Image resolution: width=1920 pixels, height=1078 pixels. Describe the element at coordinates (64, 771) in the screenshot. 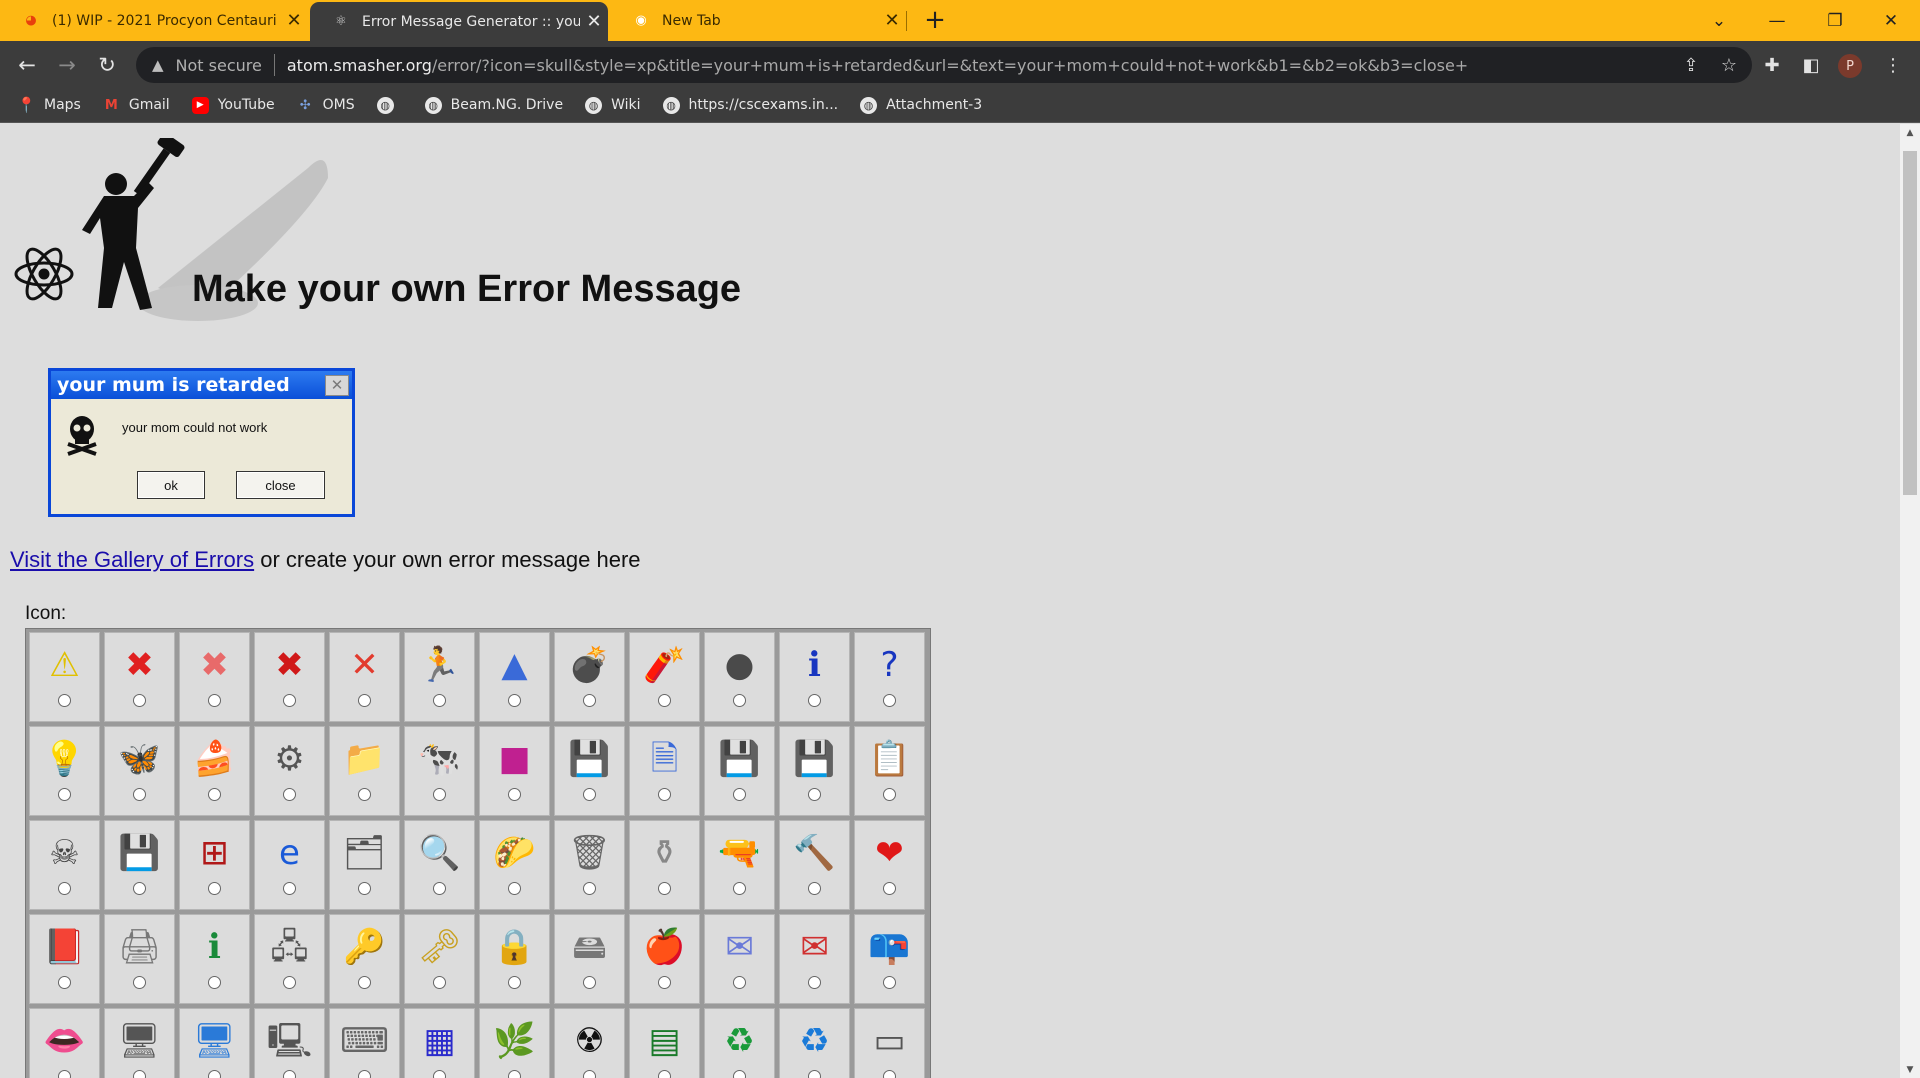

I see `icon-option: 💡` at that location.